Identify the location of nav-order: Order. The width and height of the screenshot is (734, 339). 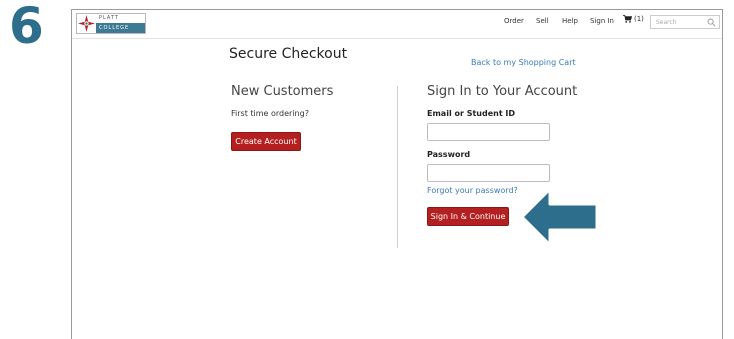
(514, 21).